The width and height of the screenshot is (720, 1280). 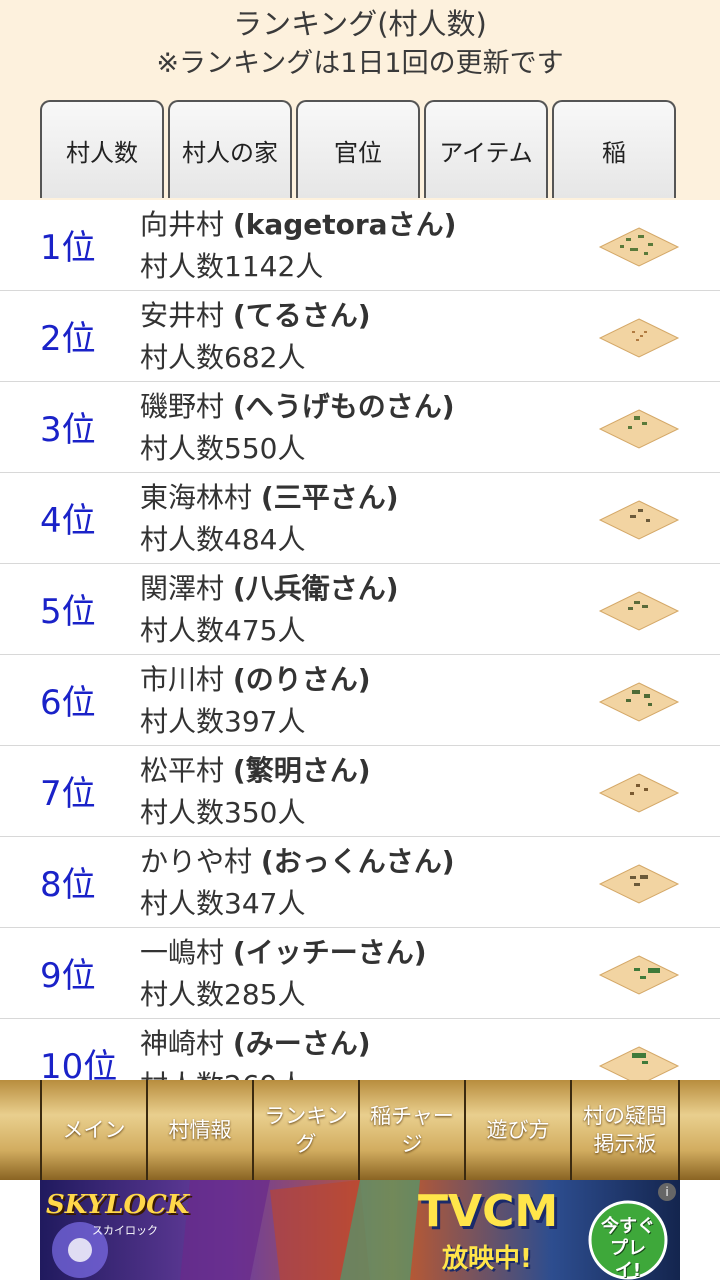 I want to click on villager-count: 村人数269人, so click(x=222, y=1073).